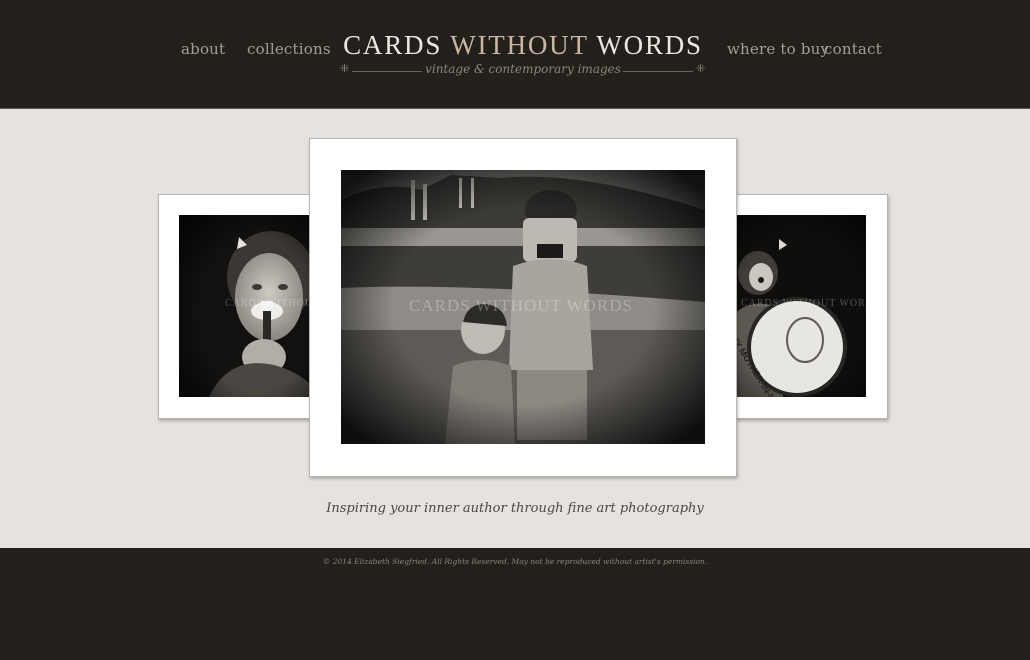 The height and width of the screenshot is (660, 1030). I want to click on slide-right: MY MOTHER-IN-LAW CARDS WITHOUT WORDS, so click(800, 306).